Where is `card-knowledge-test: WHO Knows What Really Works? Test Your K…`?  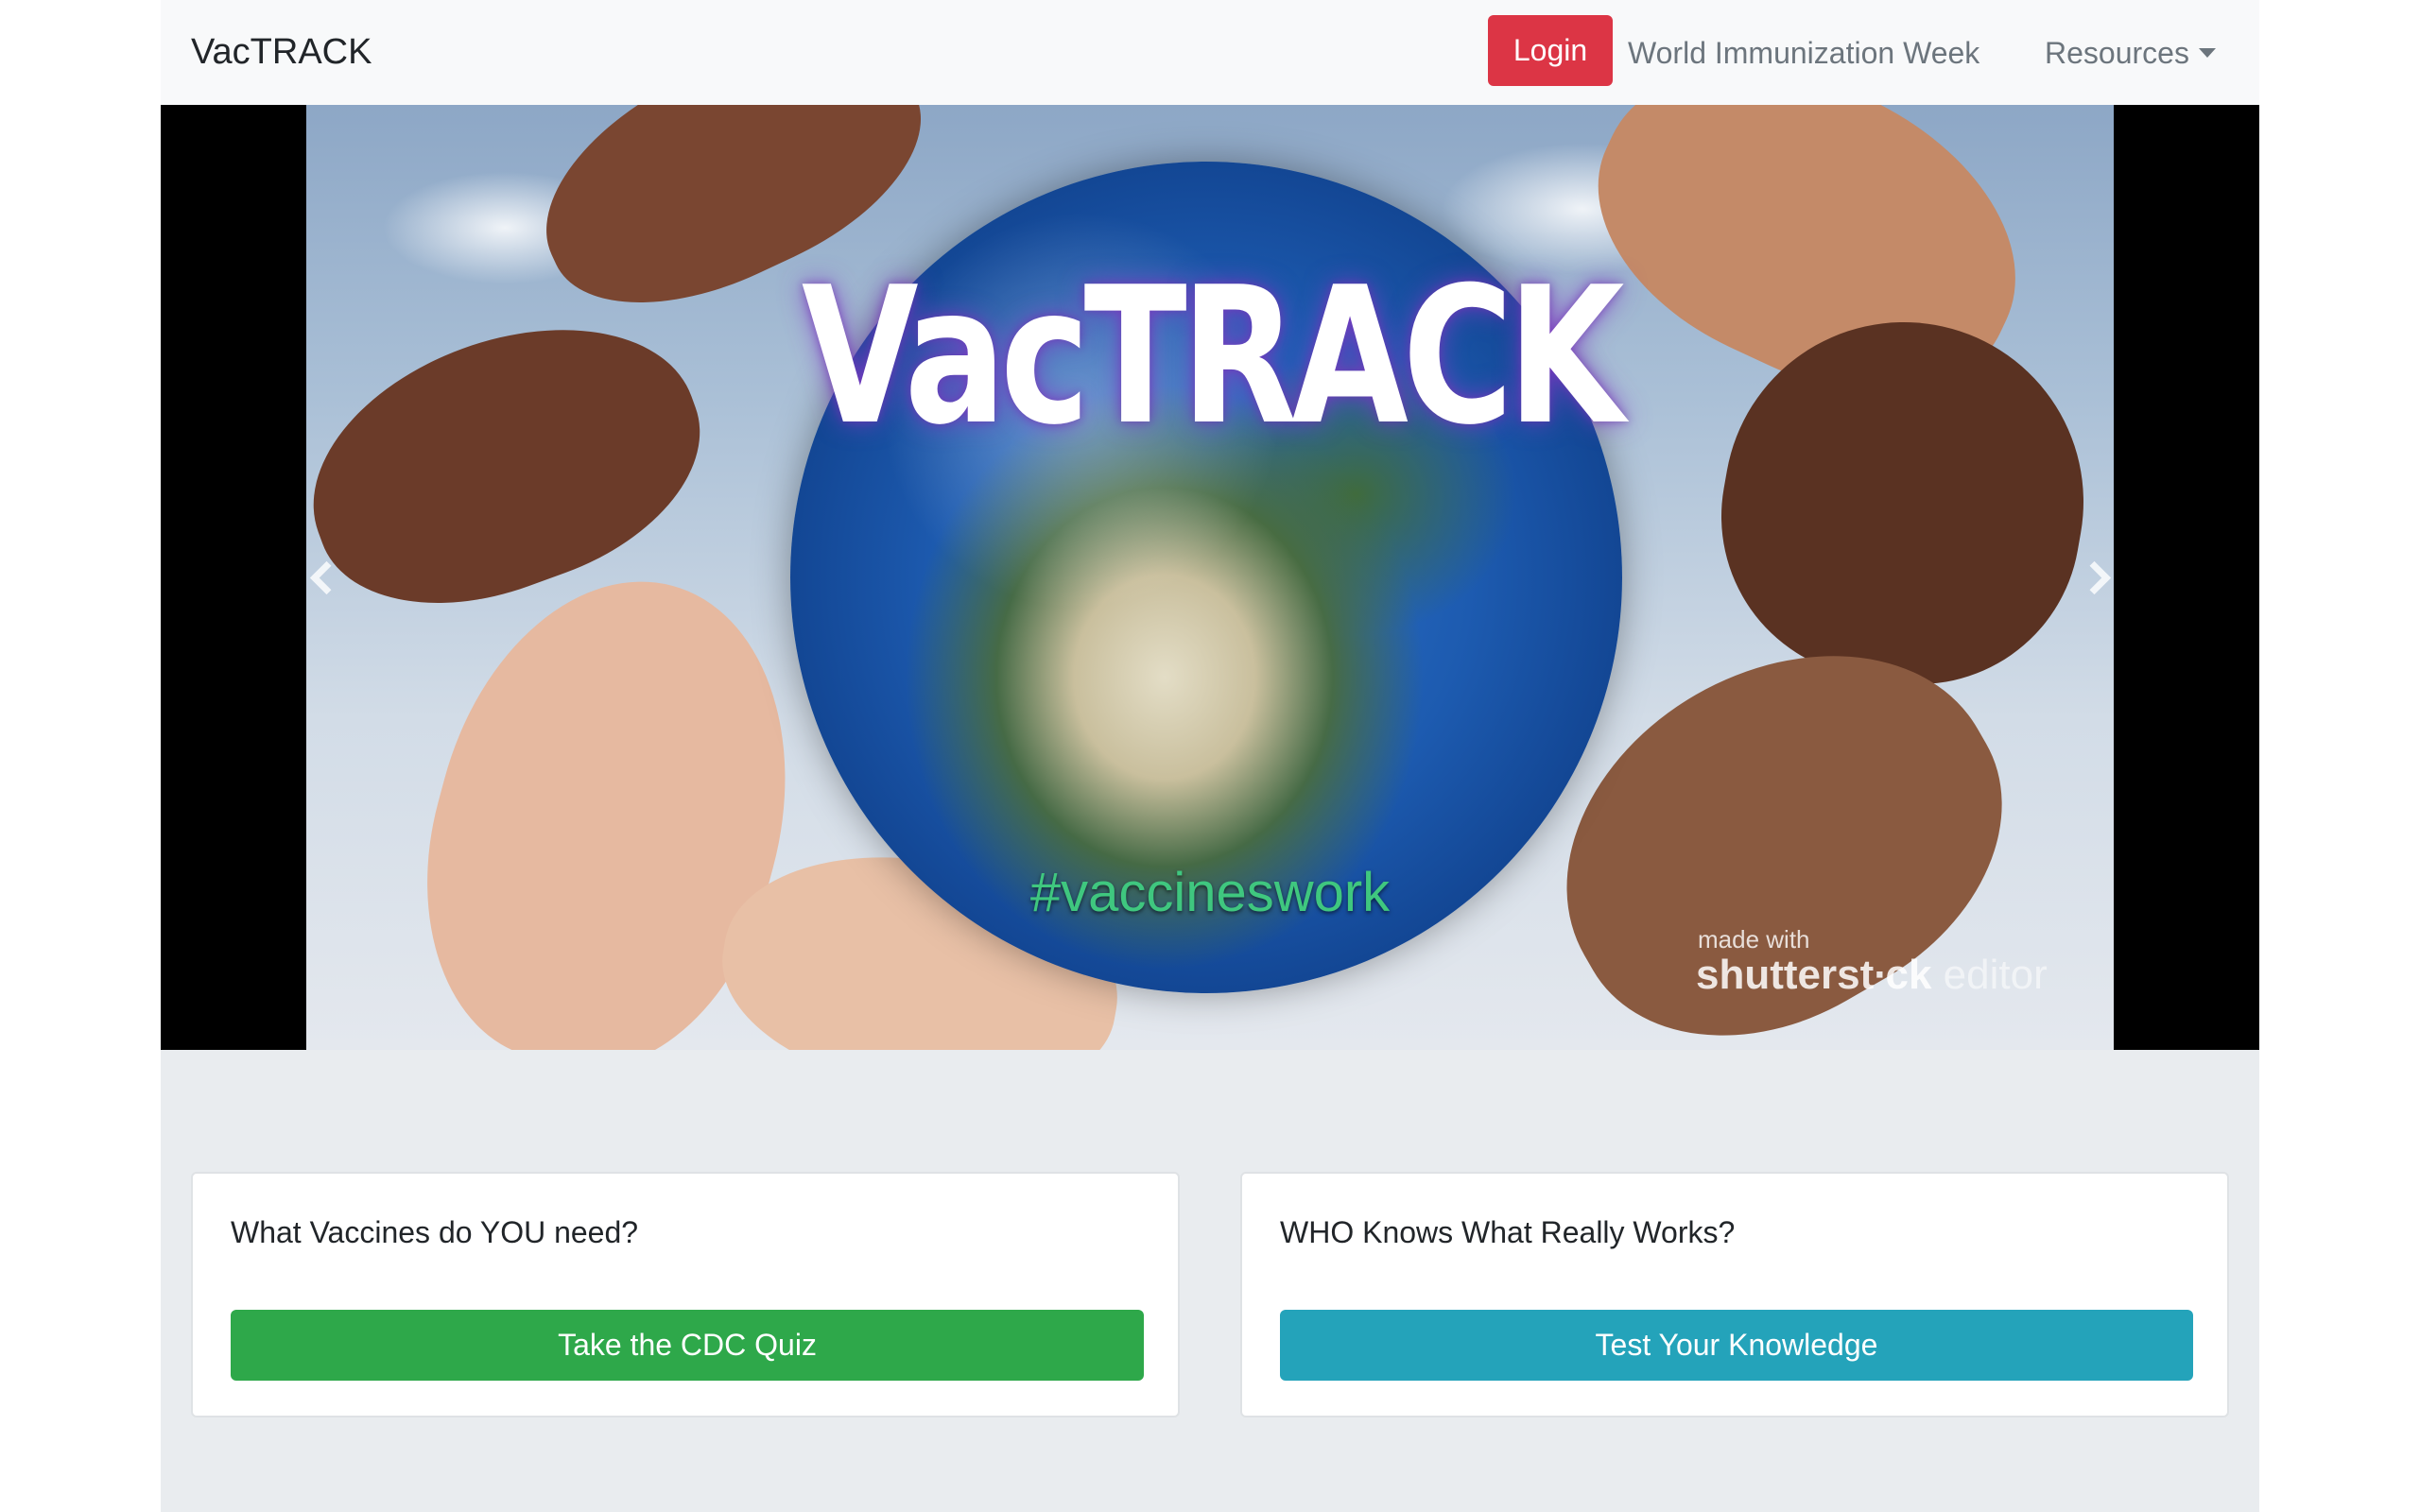 card-knowledge-test: WHO Knows What Really Works? Test Your K… is located at coordinates (1734, 1295).